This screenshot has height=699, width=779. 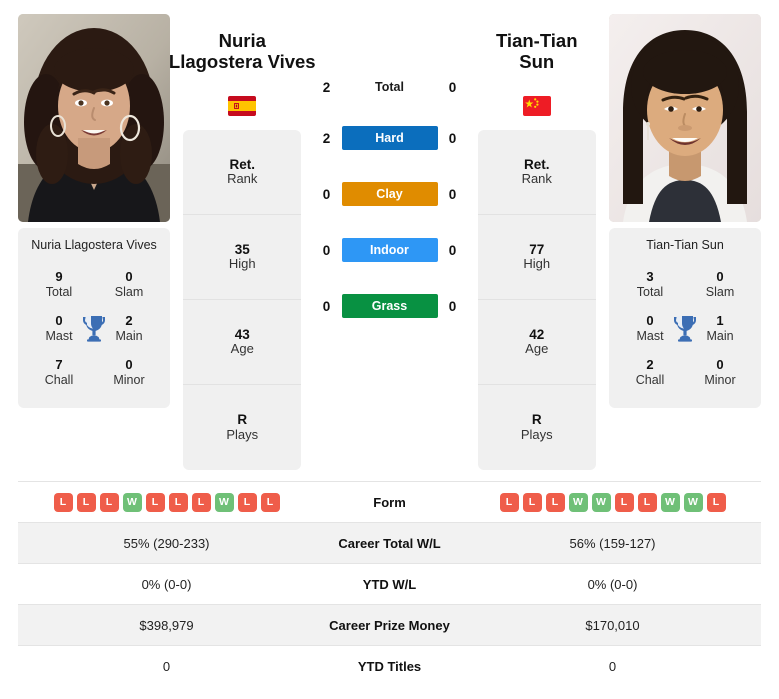 I want to click on left-high-value: 35, so click(x=242, y=249).